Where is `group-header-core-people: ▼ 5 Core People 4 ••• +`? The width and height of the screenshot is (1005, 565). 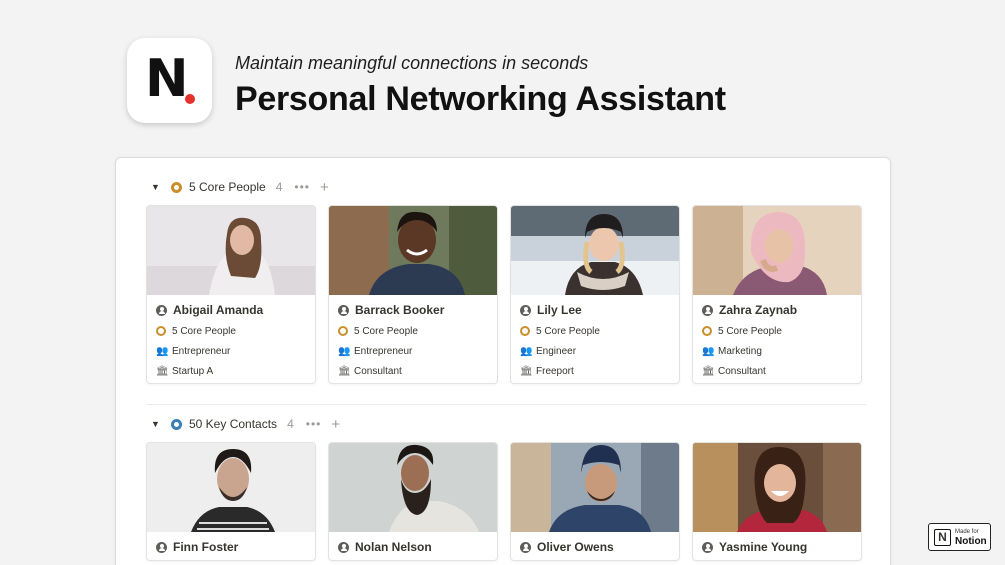 group-header-core-people: ▼ 5 Core People 4 ••• + is located at coordinates (240, 187).